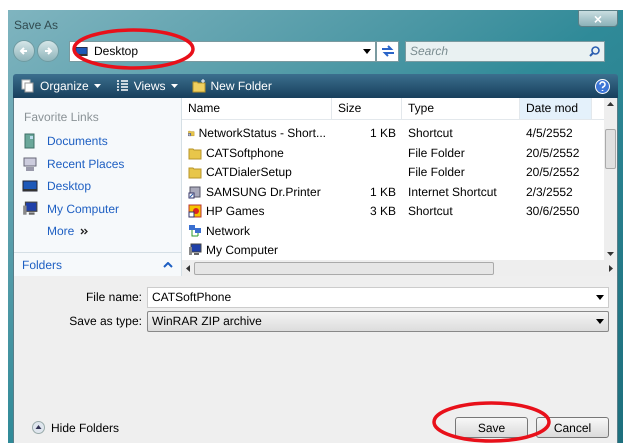 This screenshot has width=623, height=443. What do you see at coordinates (594, 51) in the screenshot?
I see `search-icon` at bounding box center [594, 51].